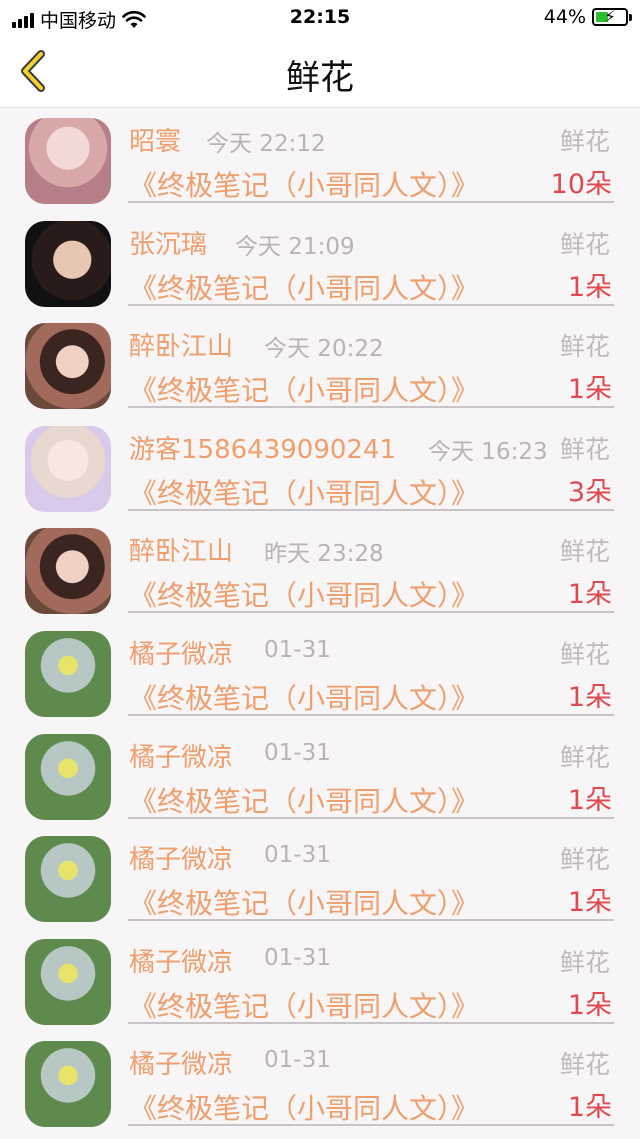 The width and height of the screenshot is (640, 1139). I want to click on status-right: 44% ⚡, so click(587, 17).